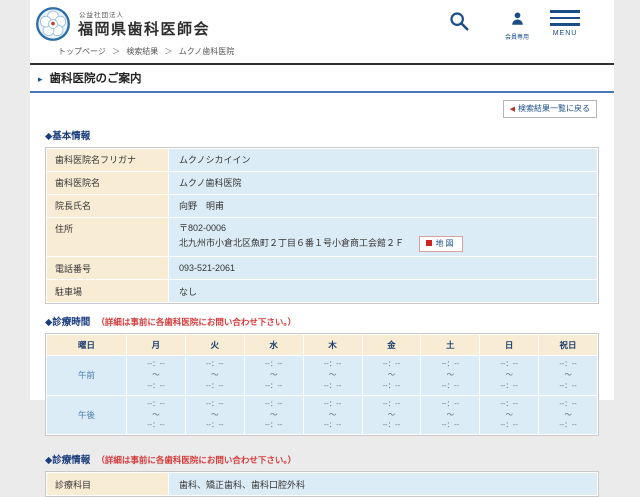  Describe the element at coordinates (321, 108) in the screenshot. I see `back-link-row: ◀ 検索結果一覧に戻る` at that location.